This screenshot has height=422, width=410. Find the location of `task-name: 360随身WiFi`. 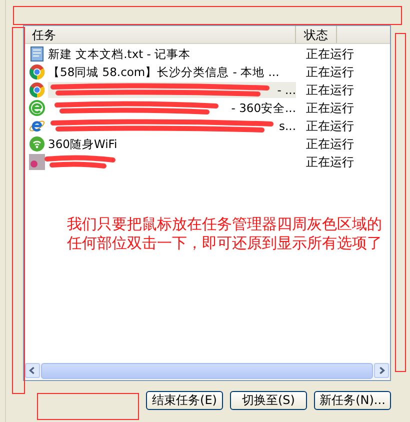

task-name: 360随身WiFi is located at coordinates (83, 144).